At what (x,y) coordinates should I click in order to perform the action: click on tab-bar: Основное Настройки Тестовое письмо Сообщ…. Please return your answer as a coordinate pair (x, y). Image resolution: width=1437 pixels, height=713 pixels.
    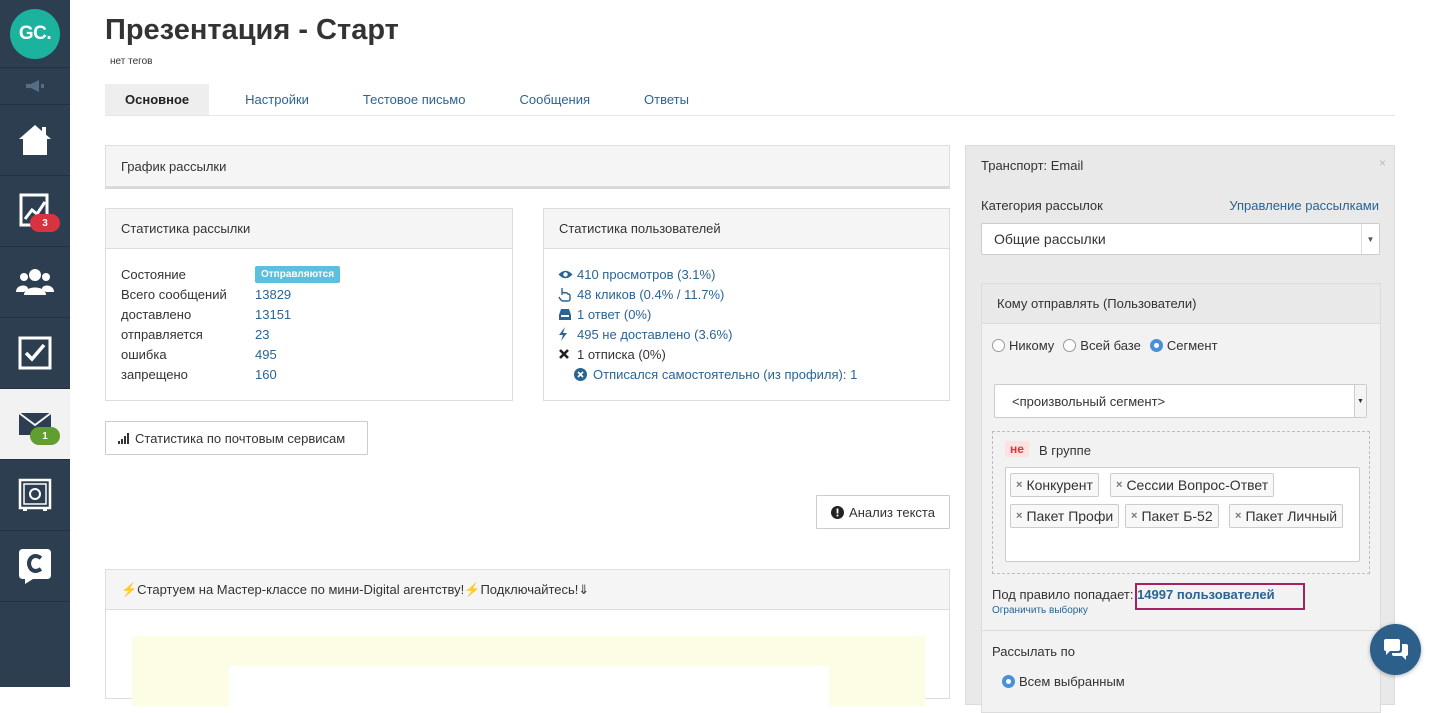
    Looking at the image, I should click on (750, 100).